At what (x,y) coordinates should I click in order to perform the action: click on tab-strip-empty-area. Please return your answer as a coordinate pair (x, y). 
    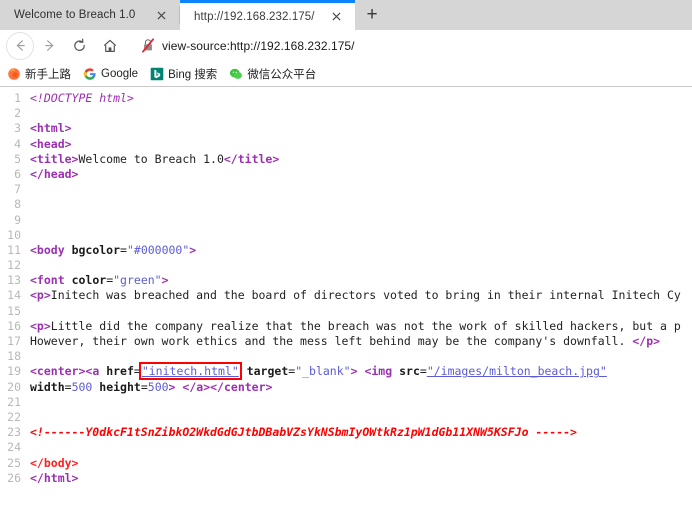
    Looking at the image, I should click on (540, 15).